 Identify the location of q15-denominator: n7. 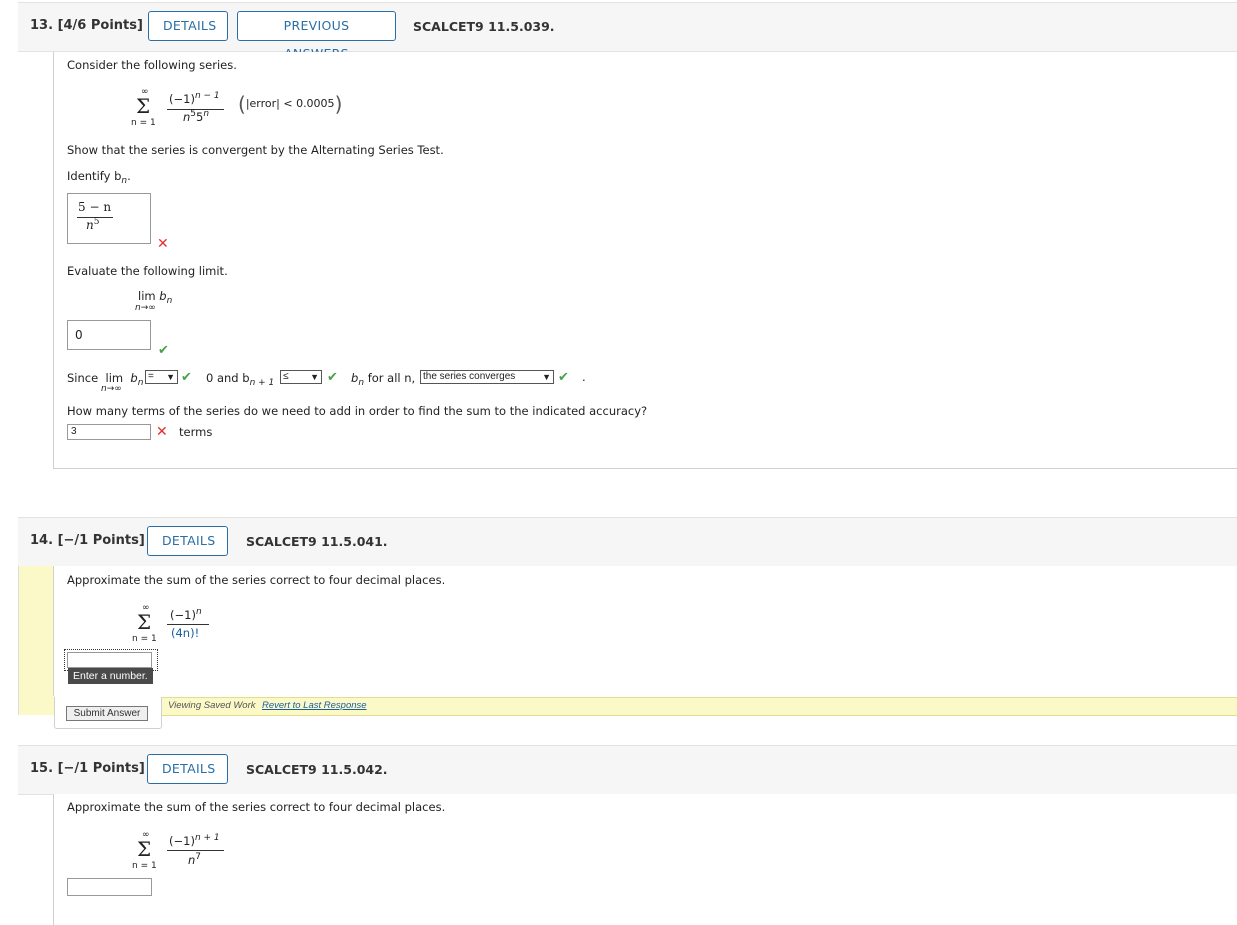
(195, 859).